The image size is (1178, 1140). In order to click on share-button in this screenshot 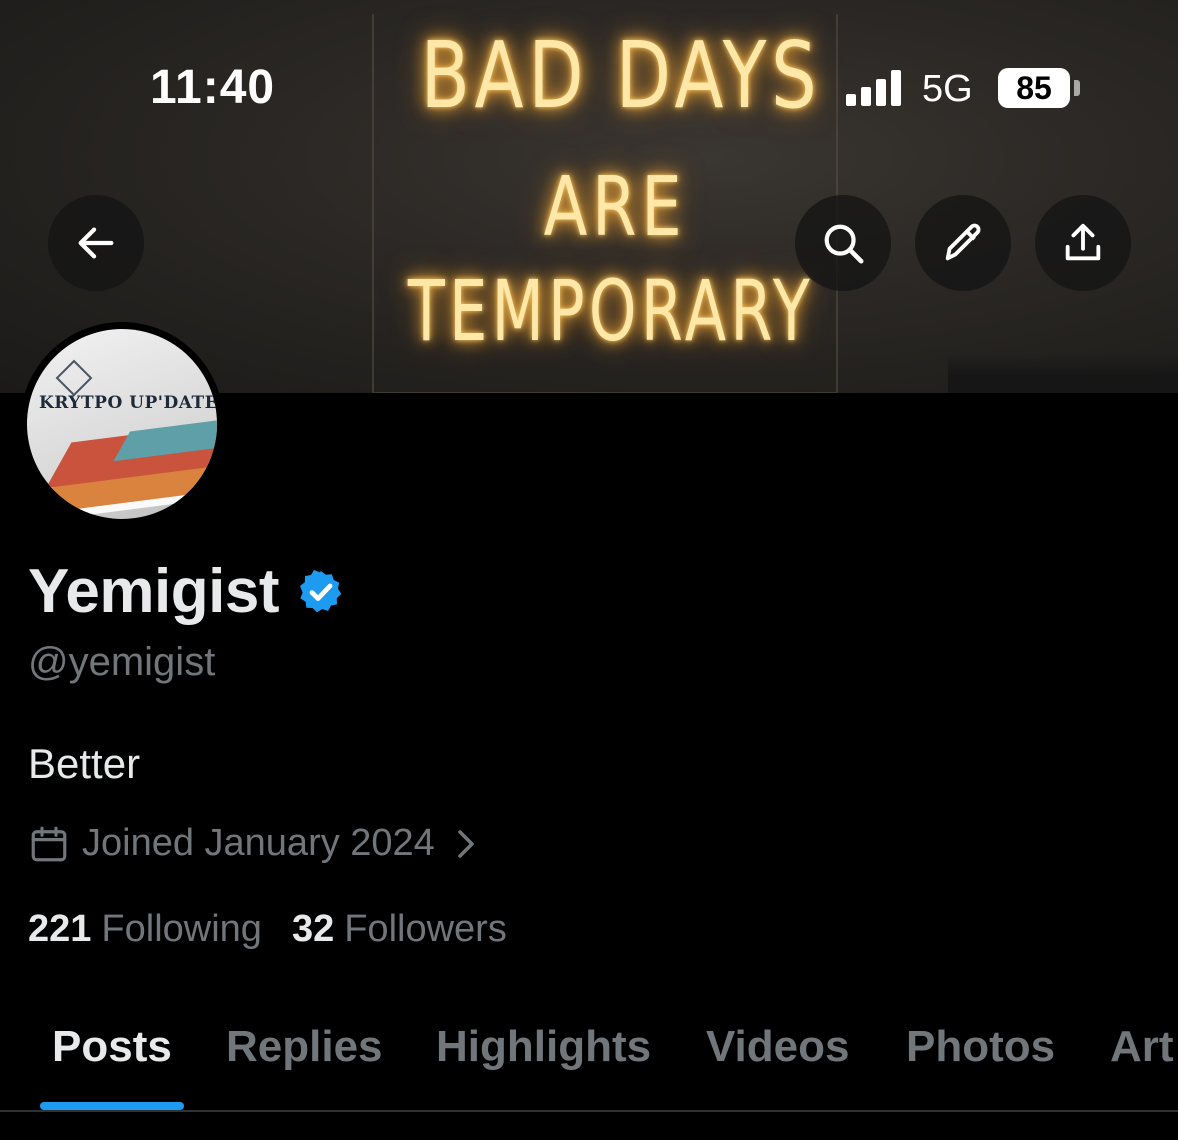, I will do `click(1083, 243)`.